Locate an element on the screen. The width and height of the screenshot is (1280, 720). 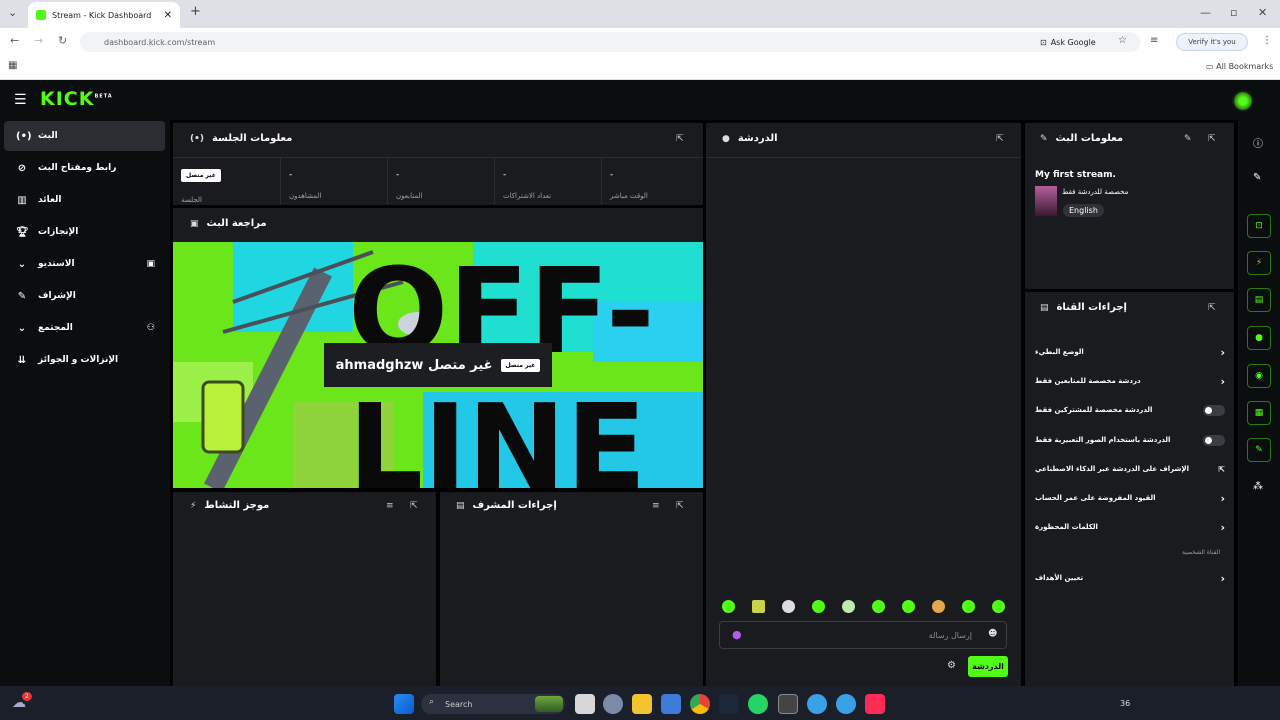
mod-actions-panel is located at coordinates (571, 589).